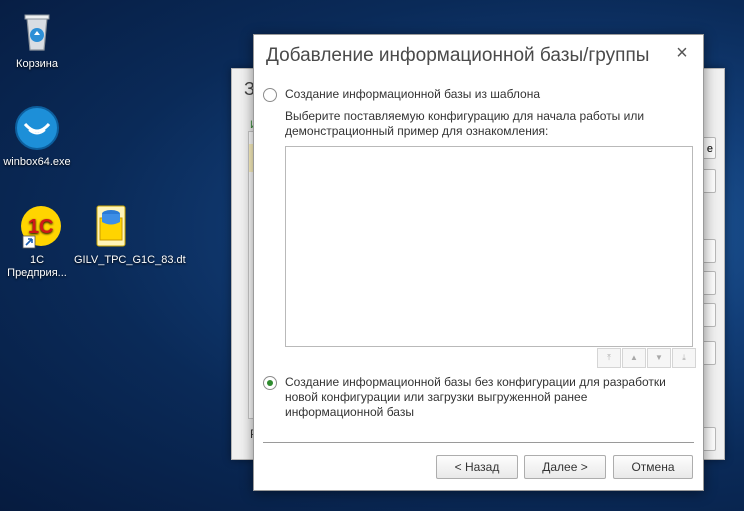 Image resolution: width=744 pixels, height=511 pixels. Describe the element at coordinates (41, 227) in the screenshot. I see `svg-text: 1C` at that location.